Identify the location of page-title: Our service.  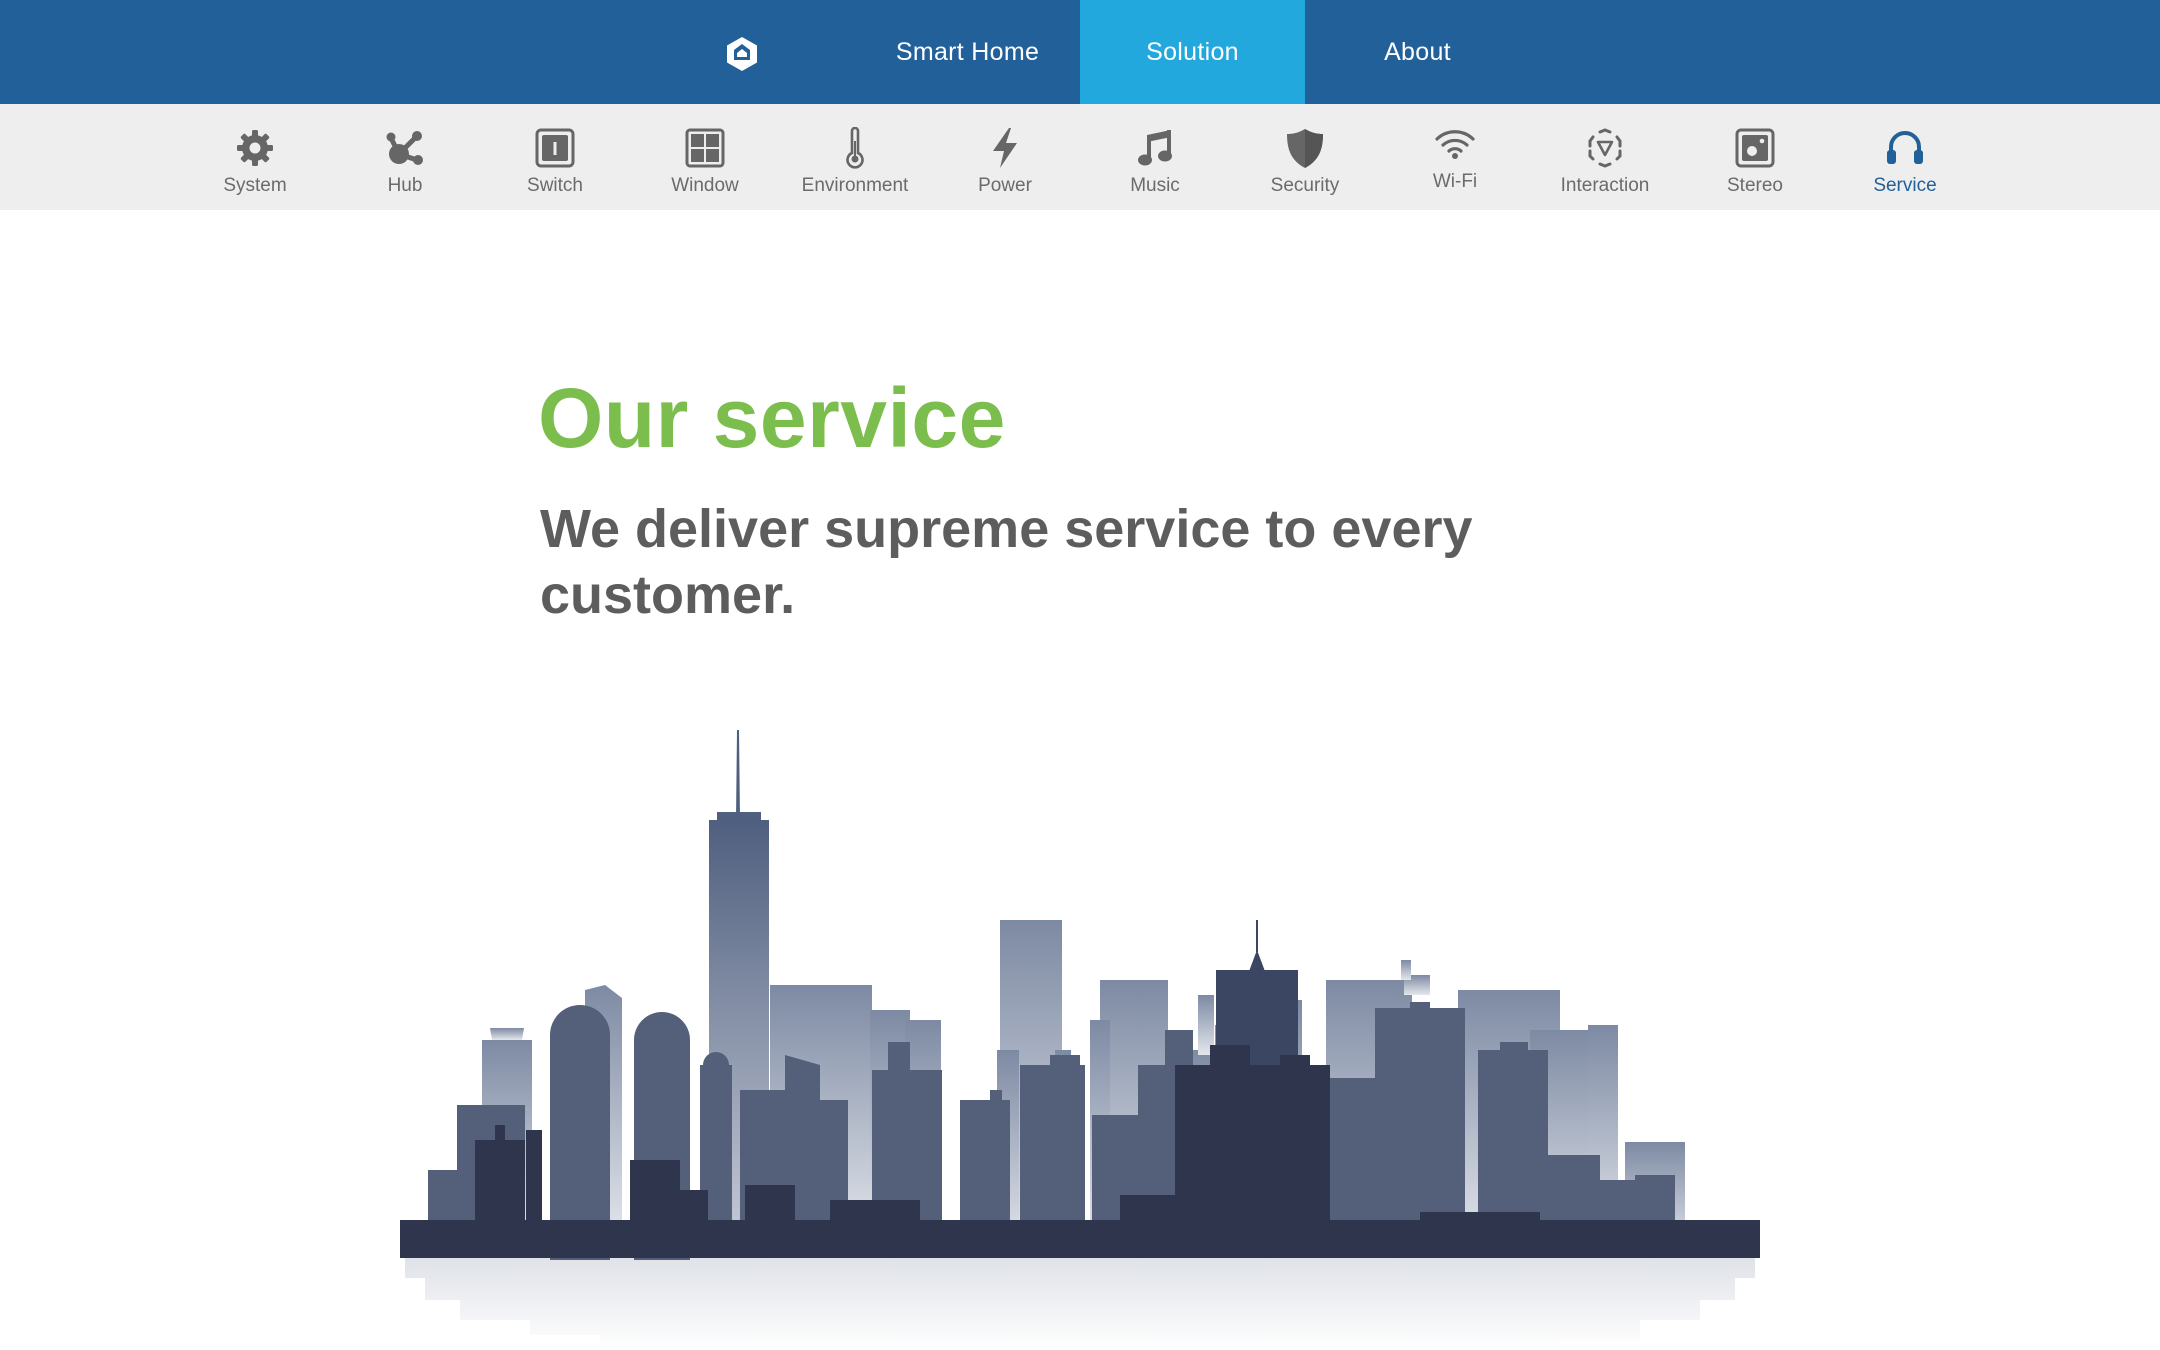
(772, 418).